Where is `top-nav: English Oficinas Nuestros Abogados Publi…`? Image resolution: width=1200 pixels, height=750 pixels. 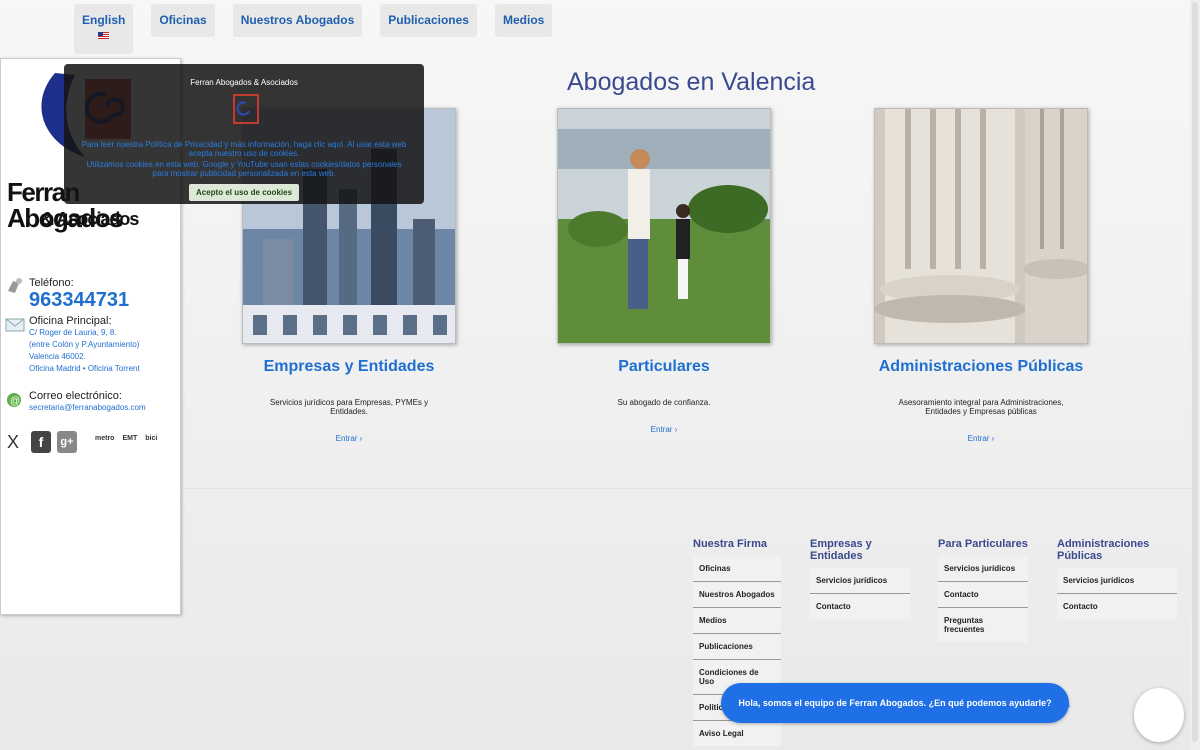
top-nav: English Oficinas Nuestros Abogados Publi… is located at coordinates (313, 29).